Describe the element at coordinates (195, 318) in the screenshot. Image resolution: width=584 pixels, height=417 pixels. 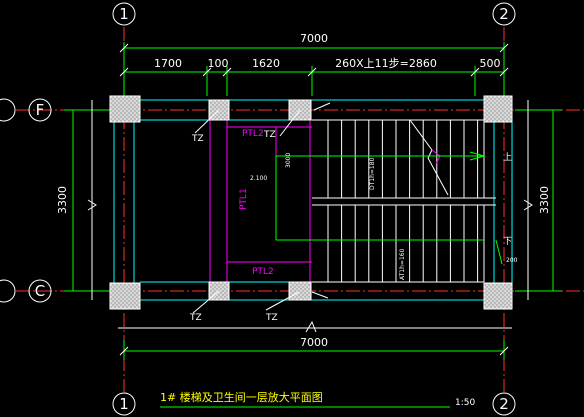
I see `tz-label-3: TZ` at that location.